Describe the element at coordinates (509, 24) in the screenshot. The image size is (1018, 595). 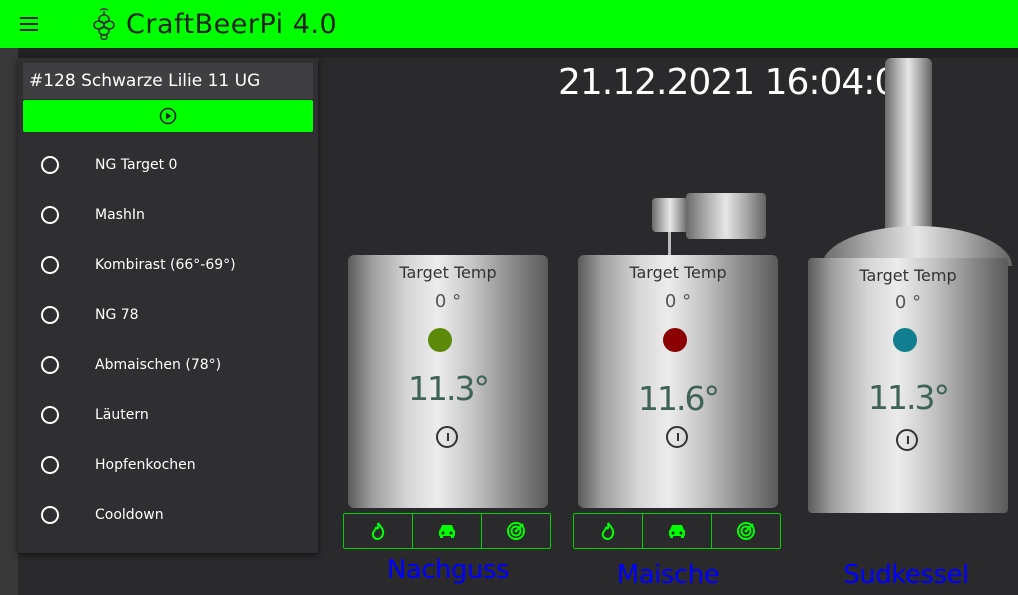
I see `top-bar: CraftBeerPi 4.0` at that location.